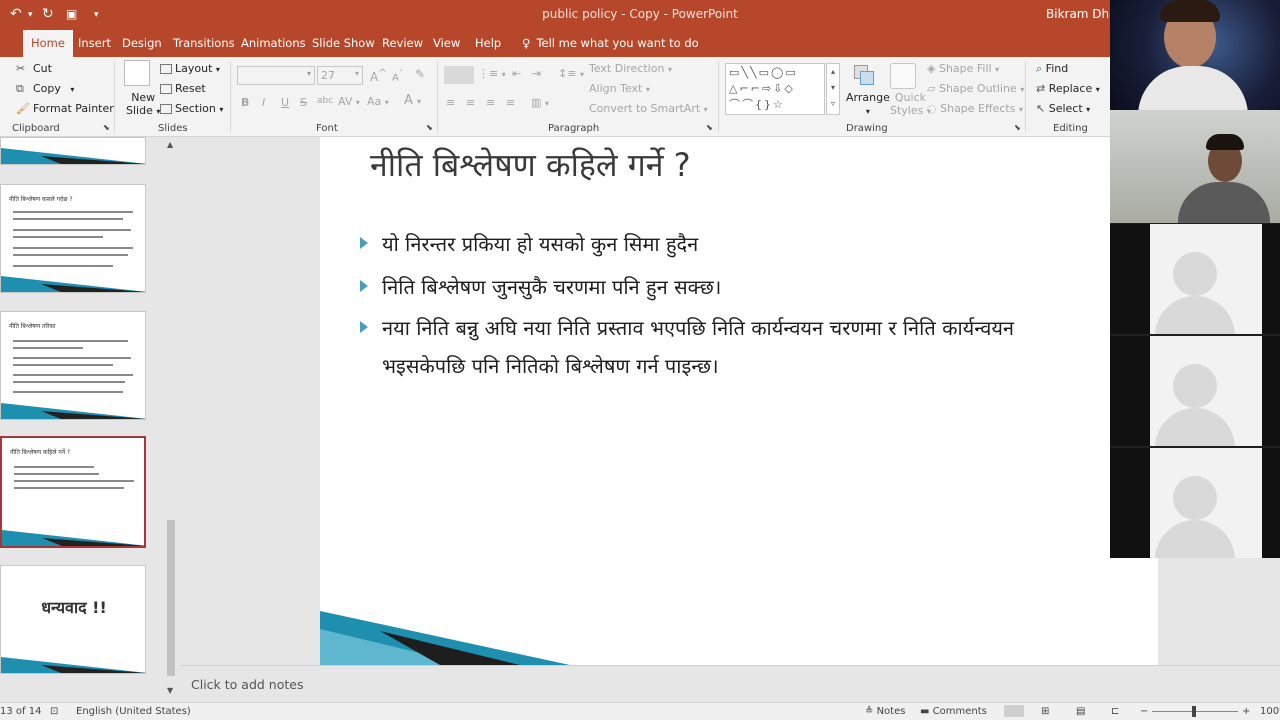  Describe the element at coordinates (402, 43) in the screenshot. I see `tab-review: Review` at that location.